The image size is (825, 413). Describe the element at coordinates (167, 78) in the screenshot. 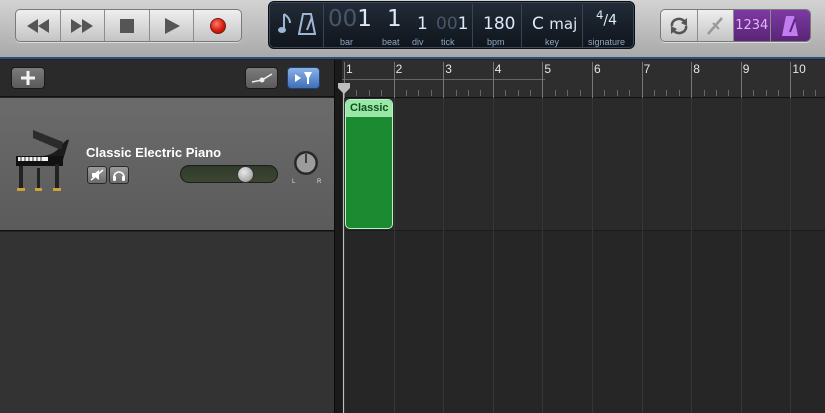

I see `track-header-toolbar` at that location.